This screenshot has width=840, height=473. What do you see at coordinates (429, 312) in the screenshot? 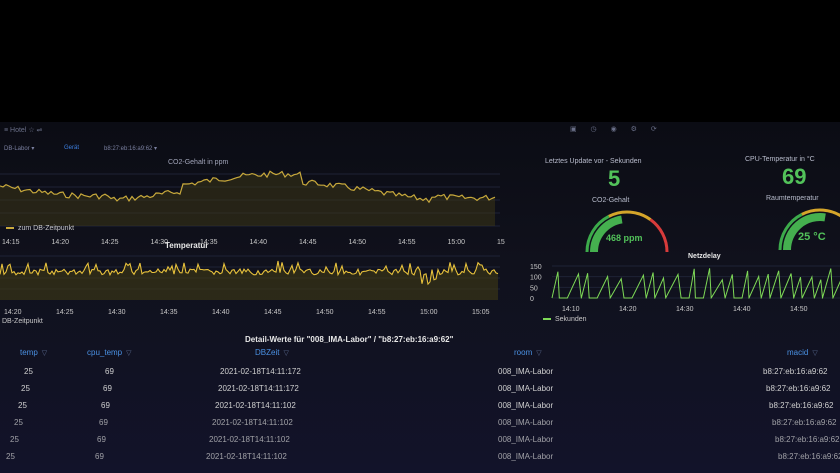
I see `temp-x-tick: 15:00` at bounding box center [429, 312].